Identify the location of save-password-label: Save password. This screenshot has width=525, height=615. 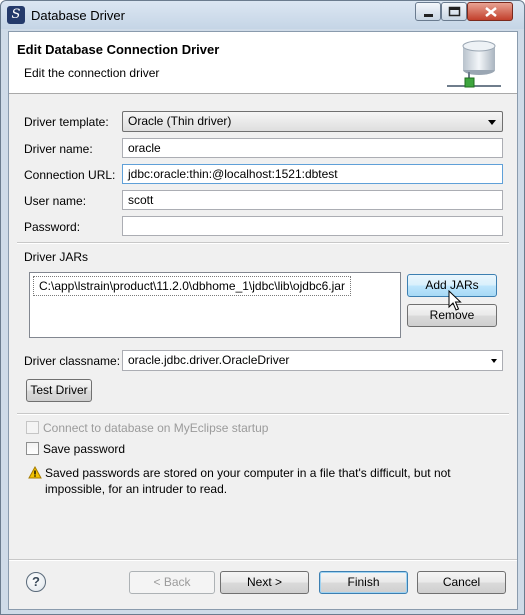
(84, 449).